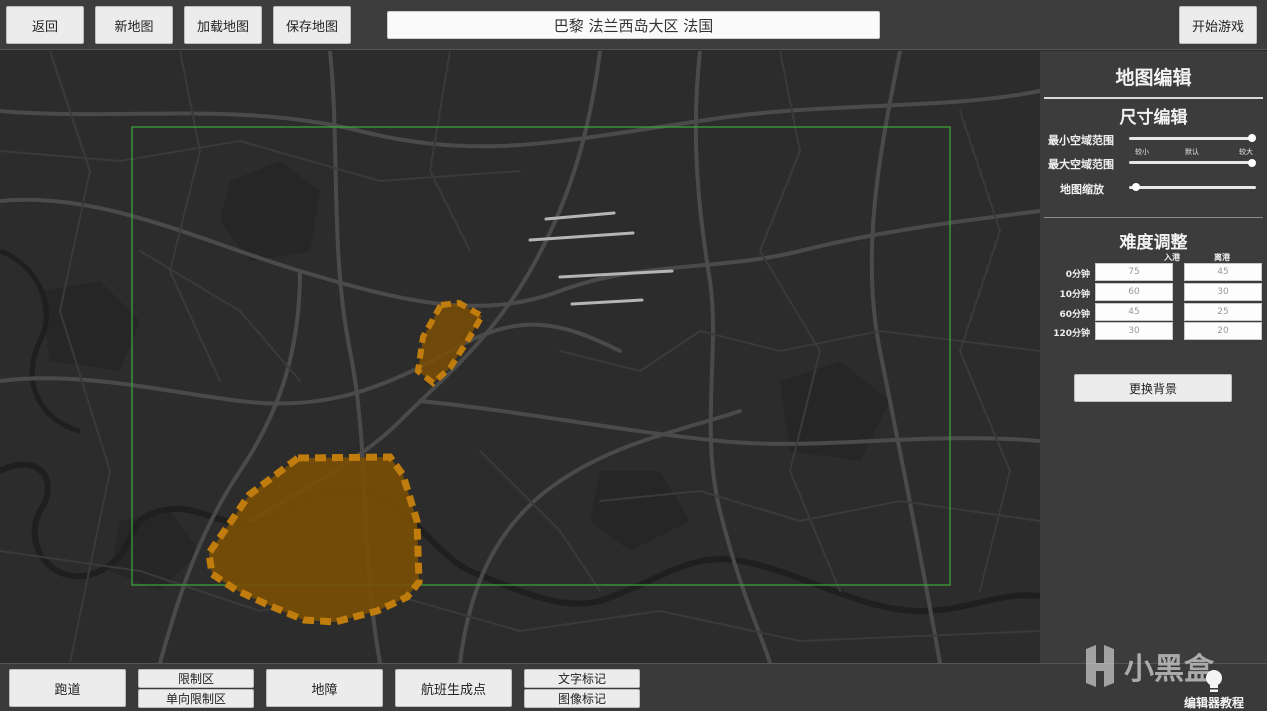 The image size is (1267, 711). What do you see at coordinates (1081, 140) in the screenshot?
I see `min-airspace-label: 最小空域范围` at bounding box center [1081, 140].